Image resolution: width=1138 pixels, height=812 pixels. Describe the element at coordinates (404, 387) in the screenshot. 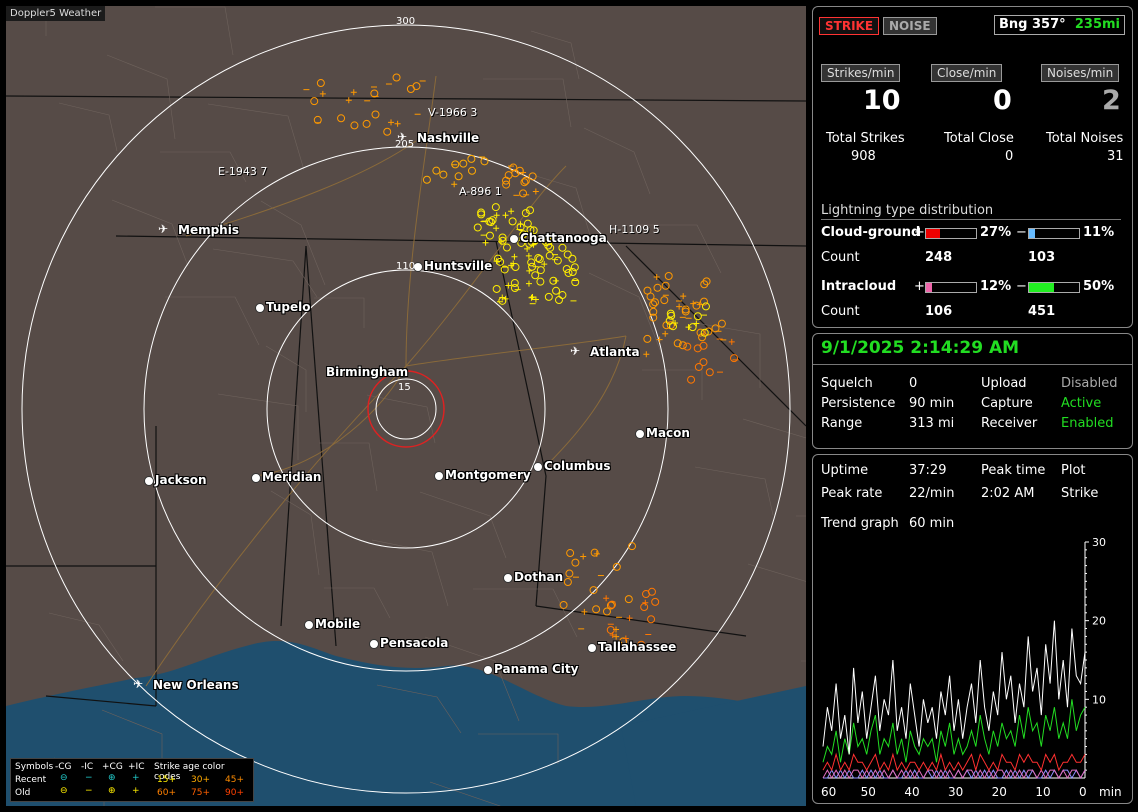

I see `ring-label-15: 15` at that location.